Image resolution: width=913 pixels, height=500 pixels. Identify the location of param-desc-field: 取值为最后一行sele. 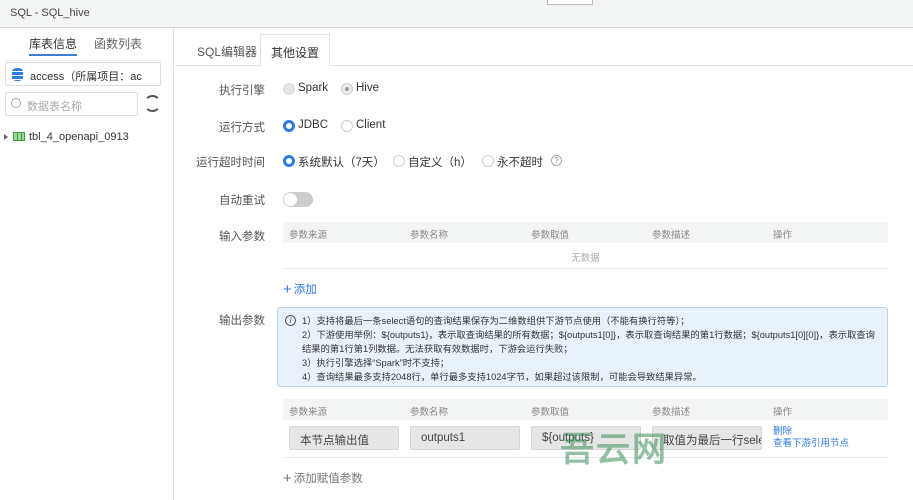
(707, 438).